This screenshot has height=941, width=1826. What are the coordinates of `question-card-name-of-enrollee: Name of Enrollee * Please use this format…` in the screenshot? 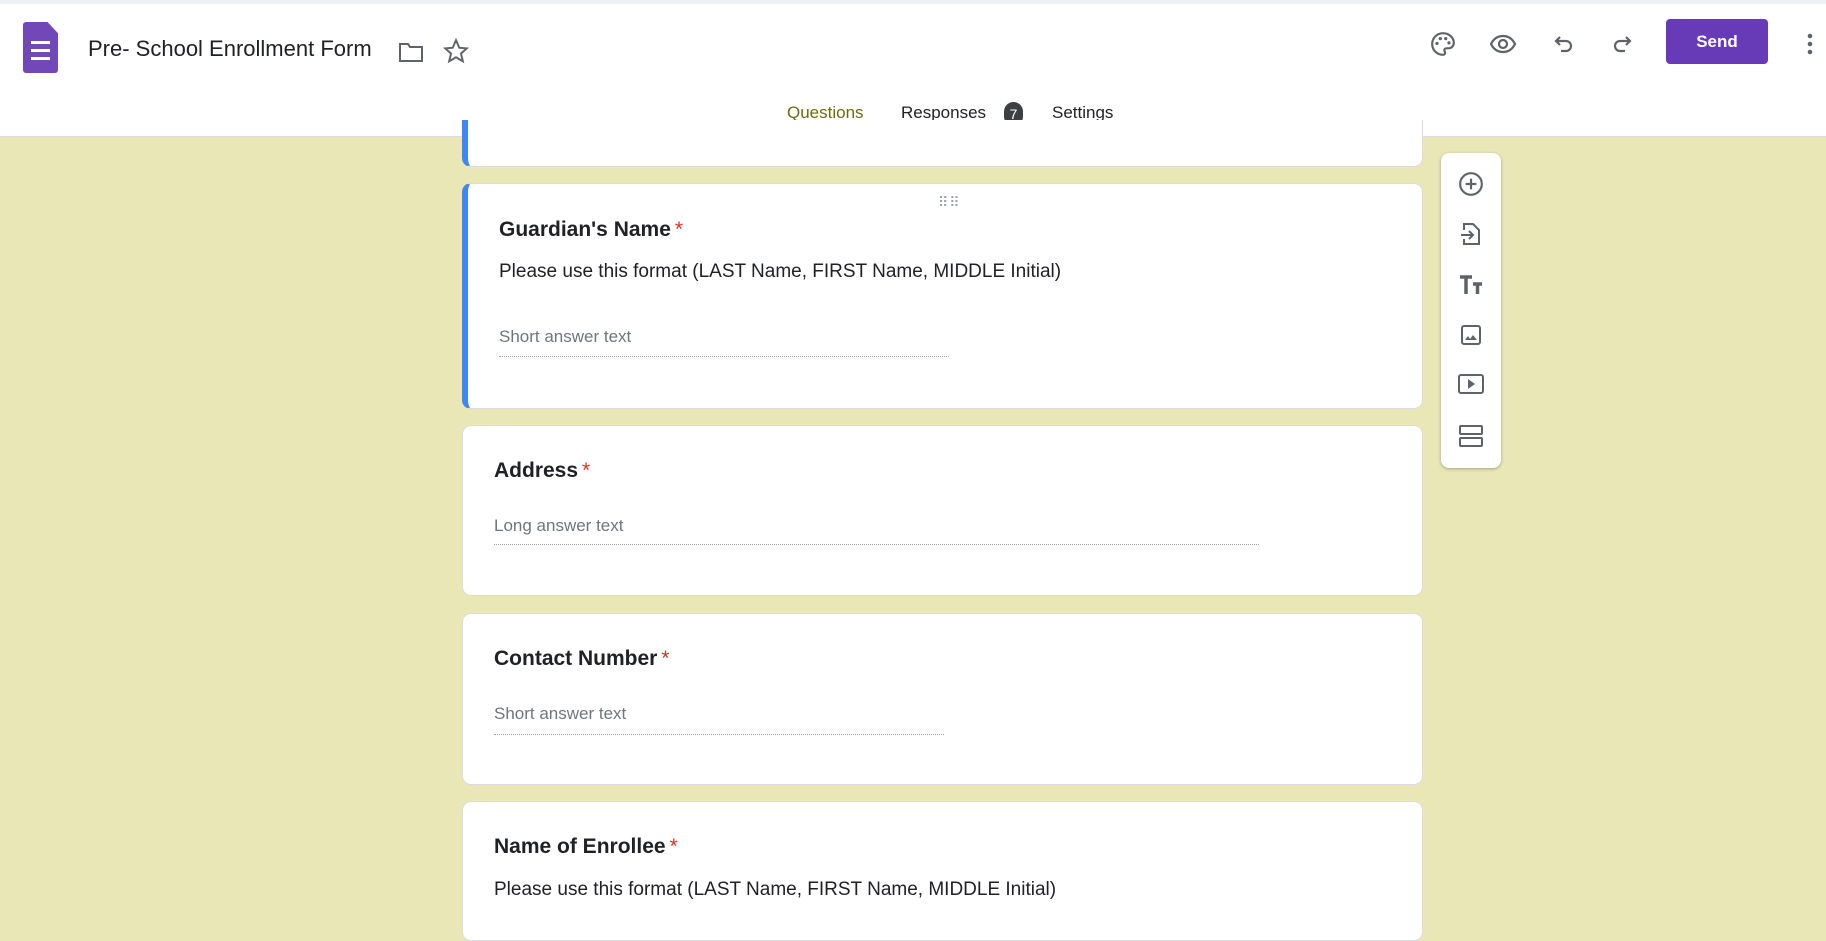 It's located at (942, 871).